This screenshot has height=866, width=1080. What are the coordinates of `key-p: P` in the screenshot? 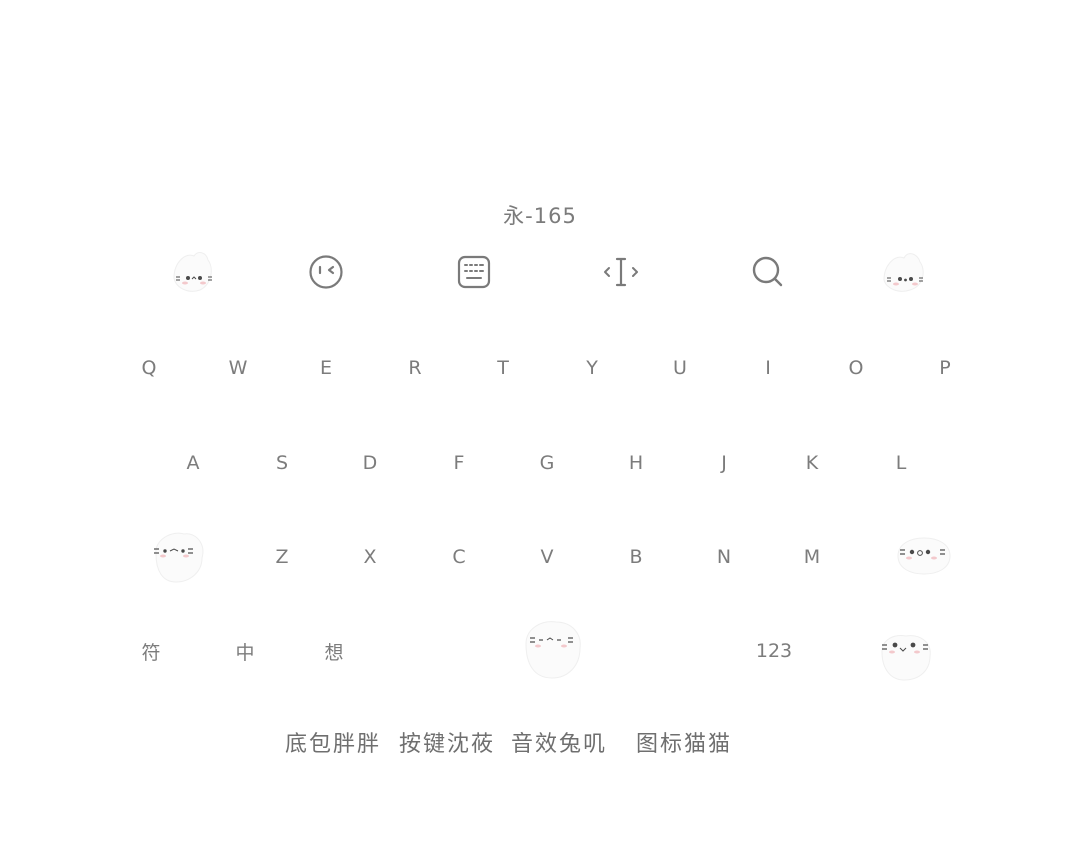 It's located at (945, 368).